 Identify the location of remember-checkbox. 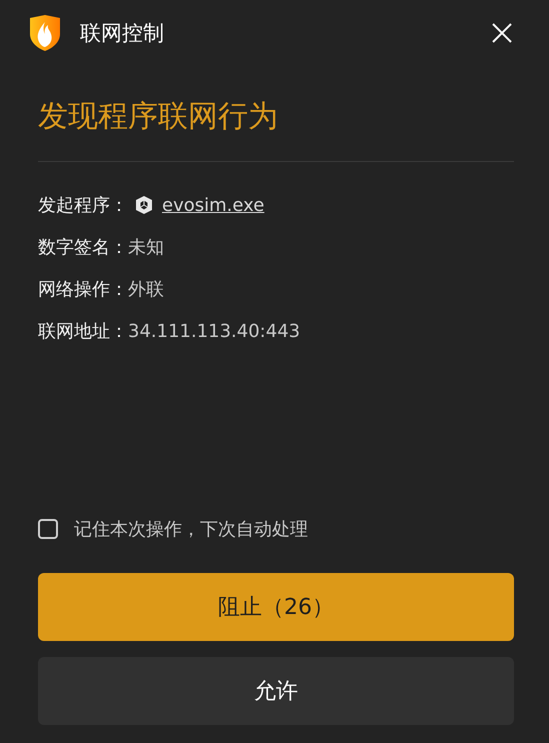
(48, 529).